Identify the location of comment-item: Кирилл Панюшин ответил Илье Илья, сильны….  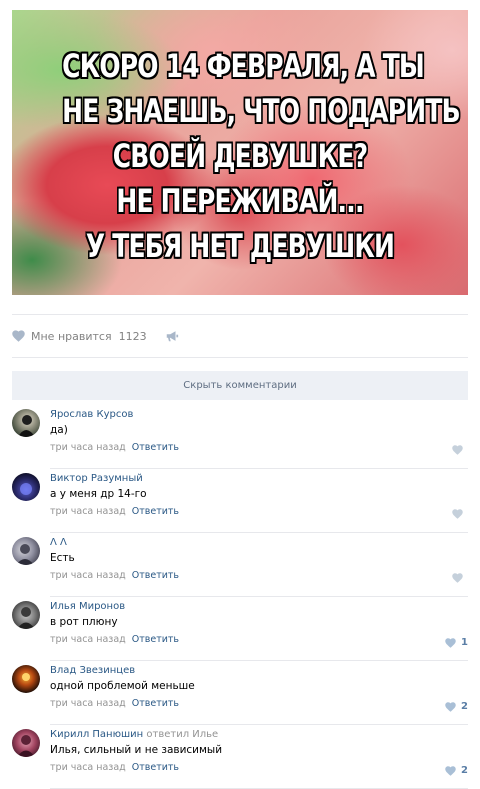
(240, 757).